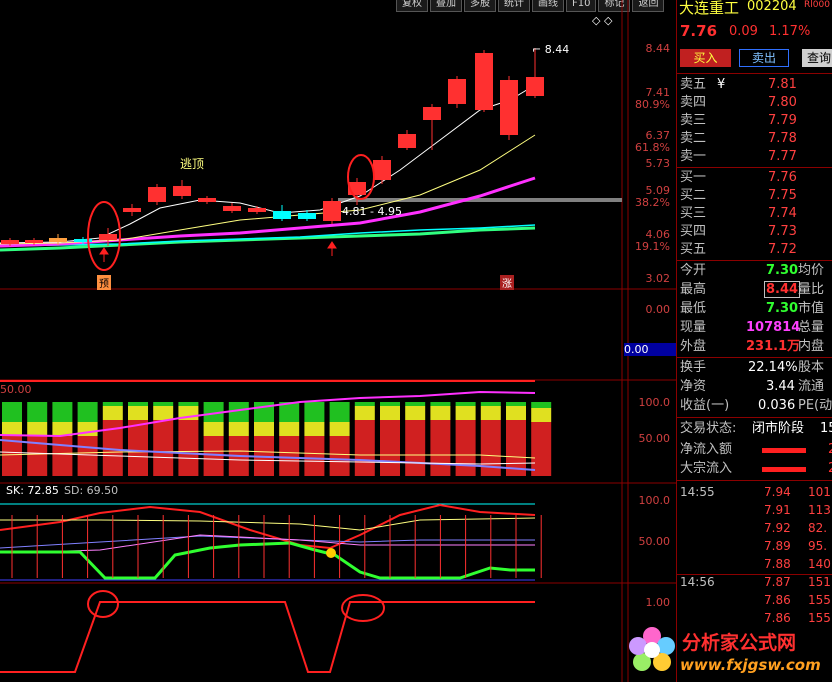 This screenshot has height=682, width=832. What do you see at coordinates (752, 386) in the screenshot?
I see `stat-row: 净资 3.44 流通` at bounding box center [752, 386].